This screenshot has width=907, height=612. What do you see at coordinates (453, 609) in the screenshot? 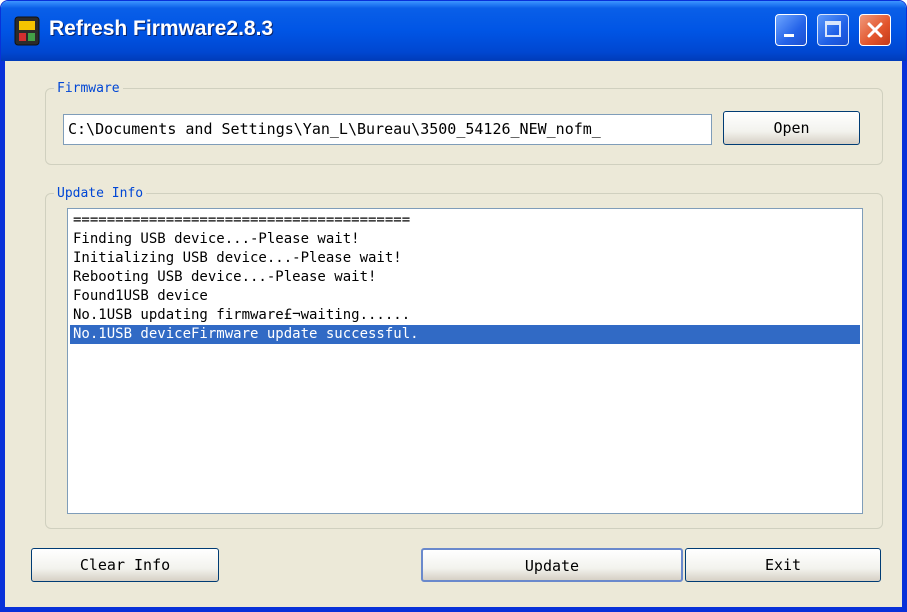
I see `window-frame-bottom` at bounding box center [453, 609].